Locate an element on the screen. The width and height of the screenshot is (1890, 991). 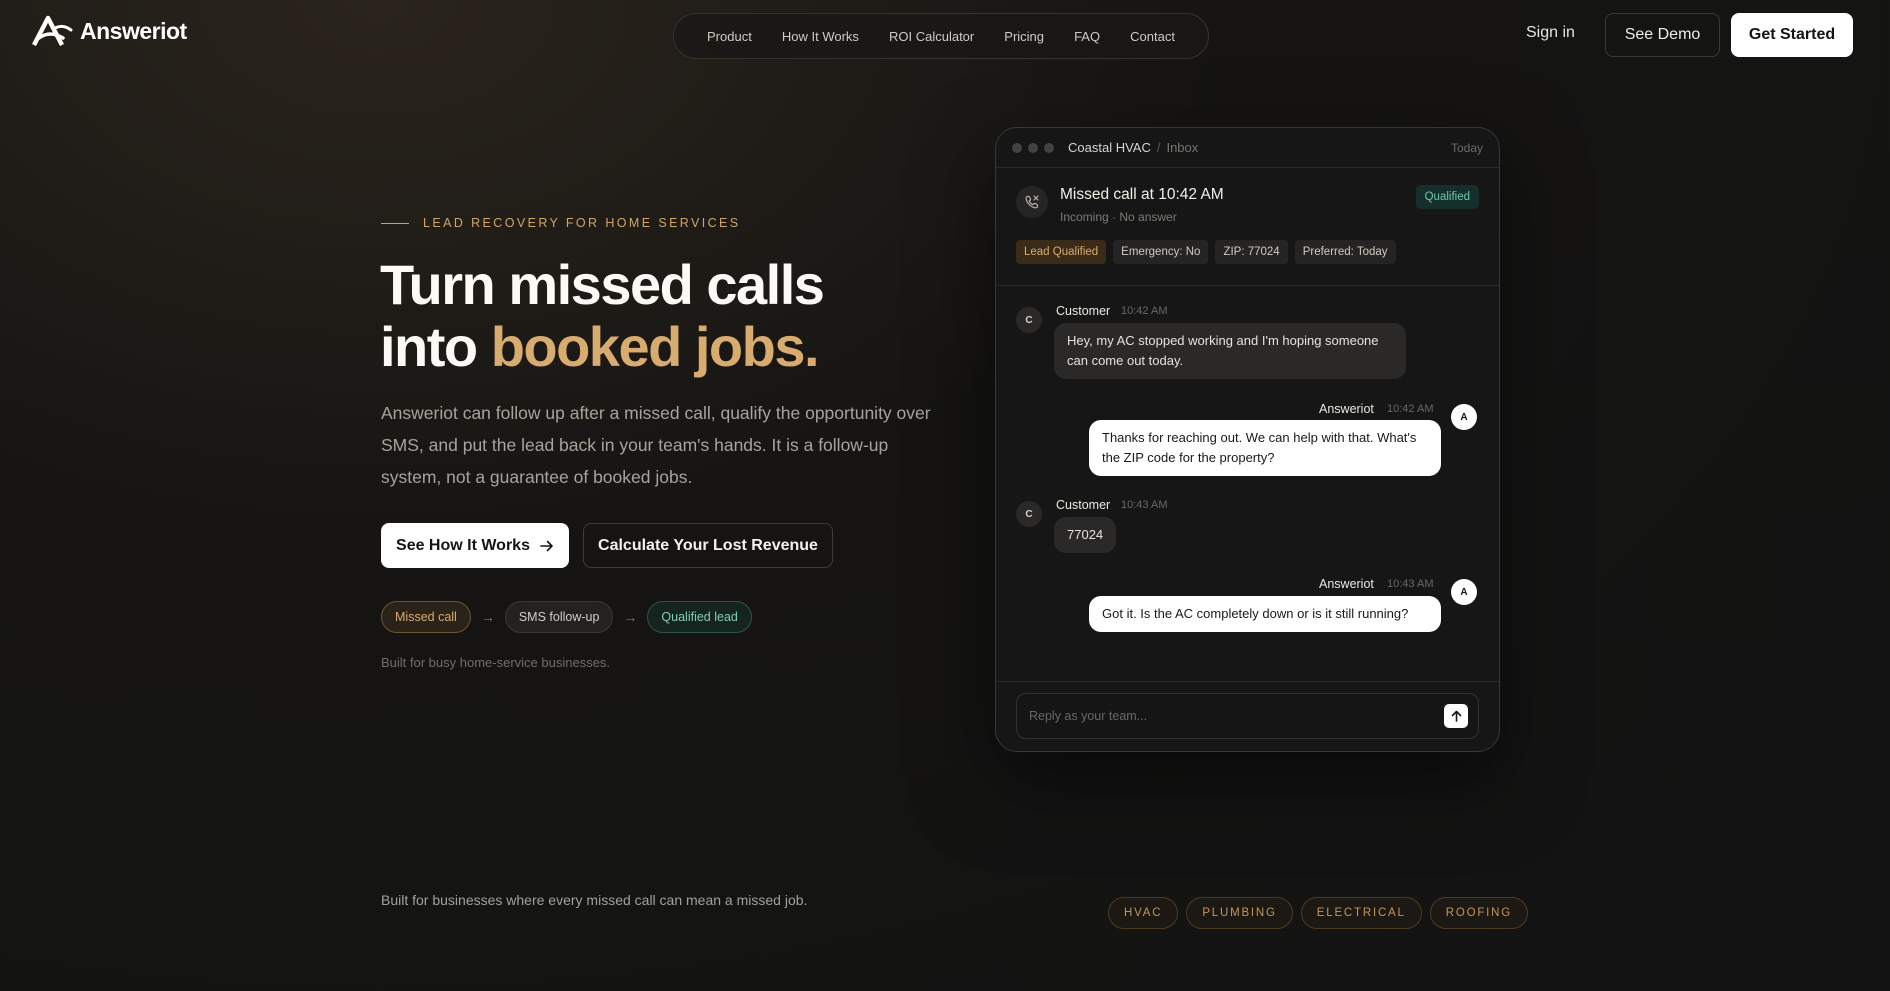
industry-list: HVAC PLUMBING ELECTRICAL ROOFING is located at coordinates (1318, 913).